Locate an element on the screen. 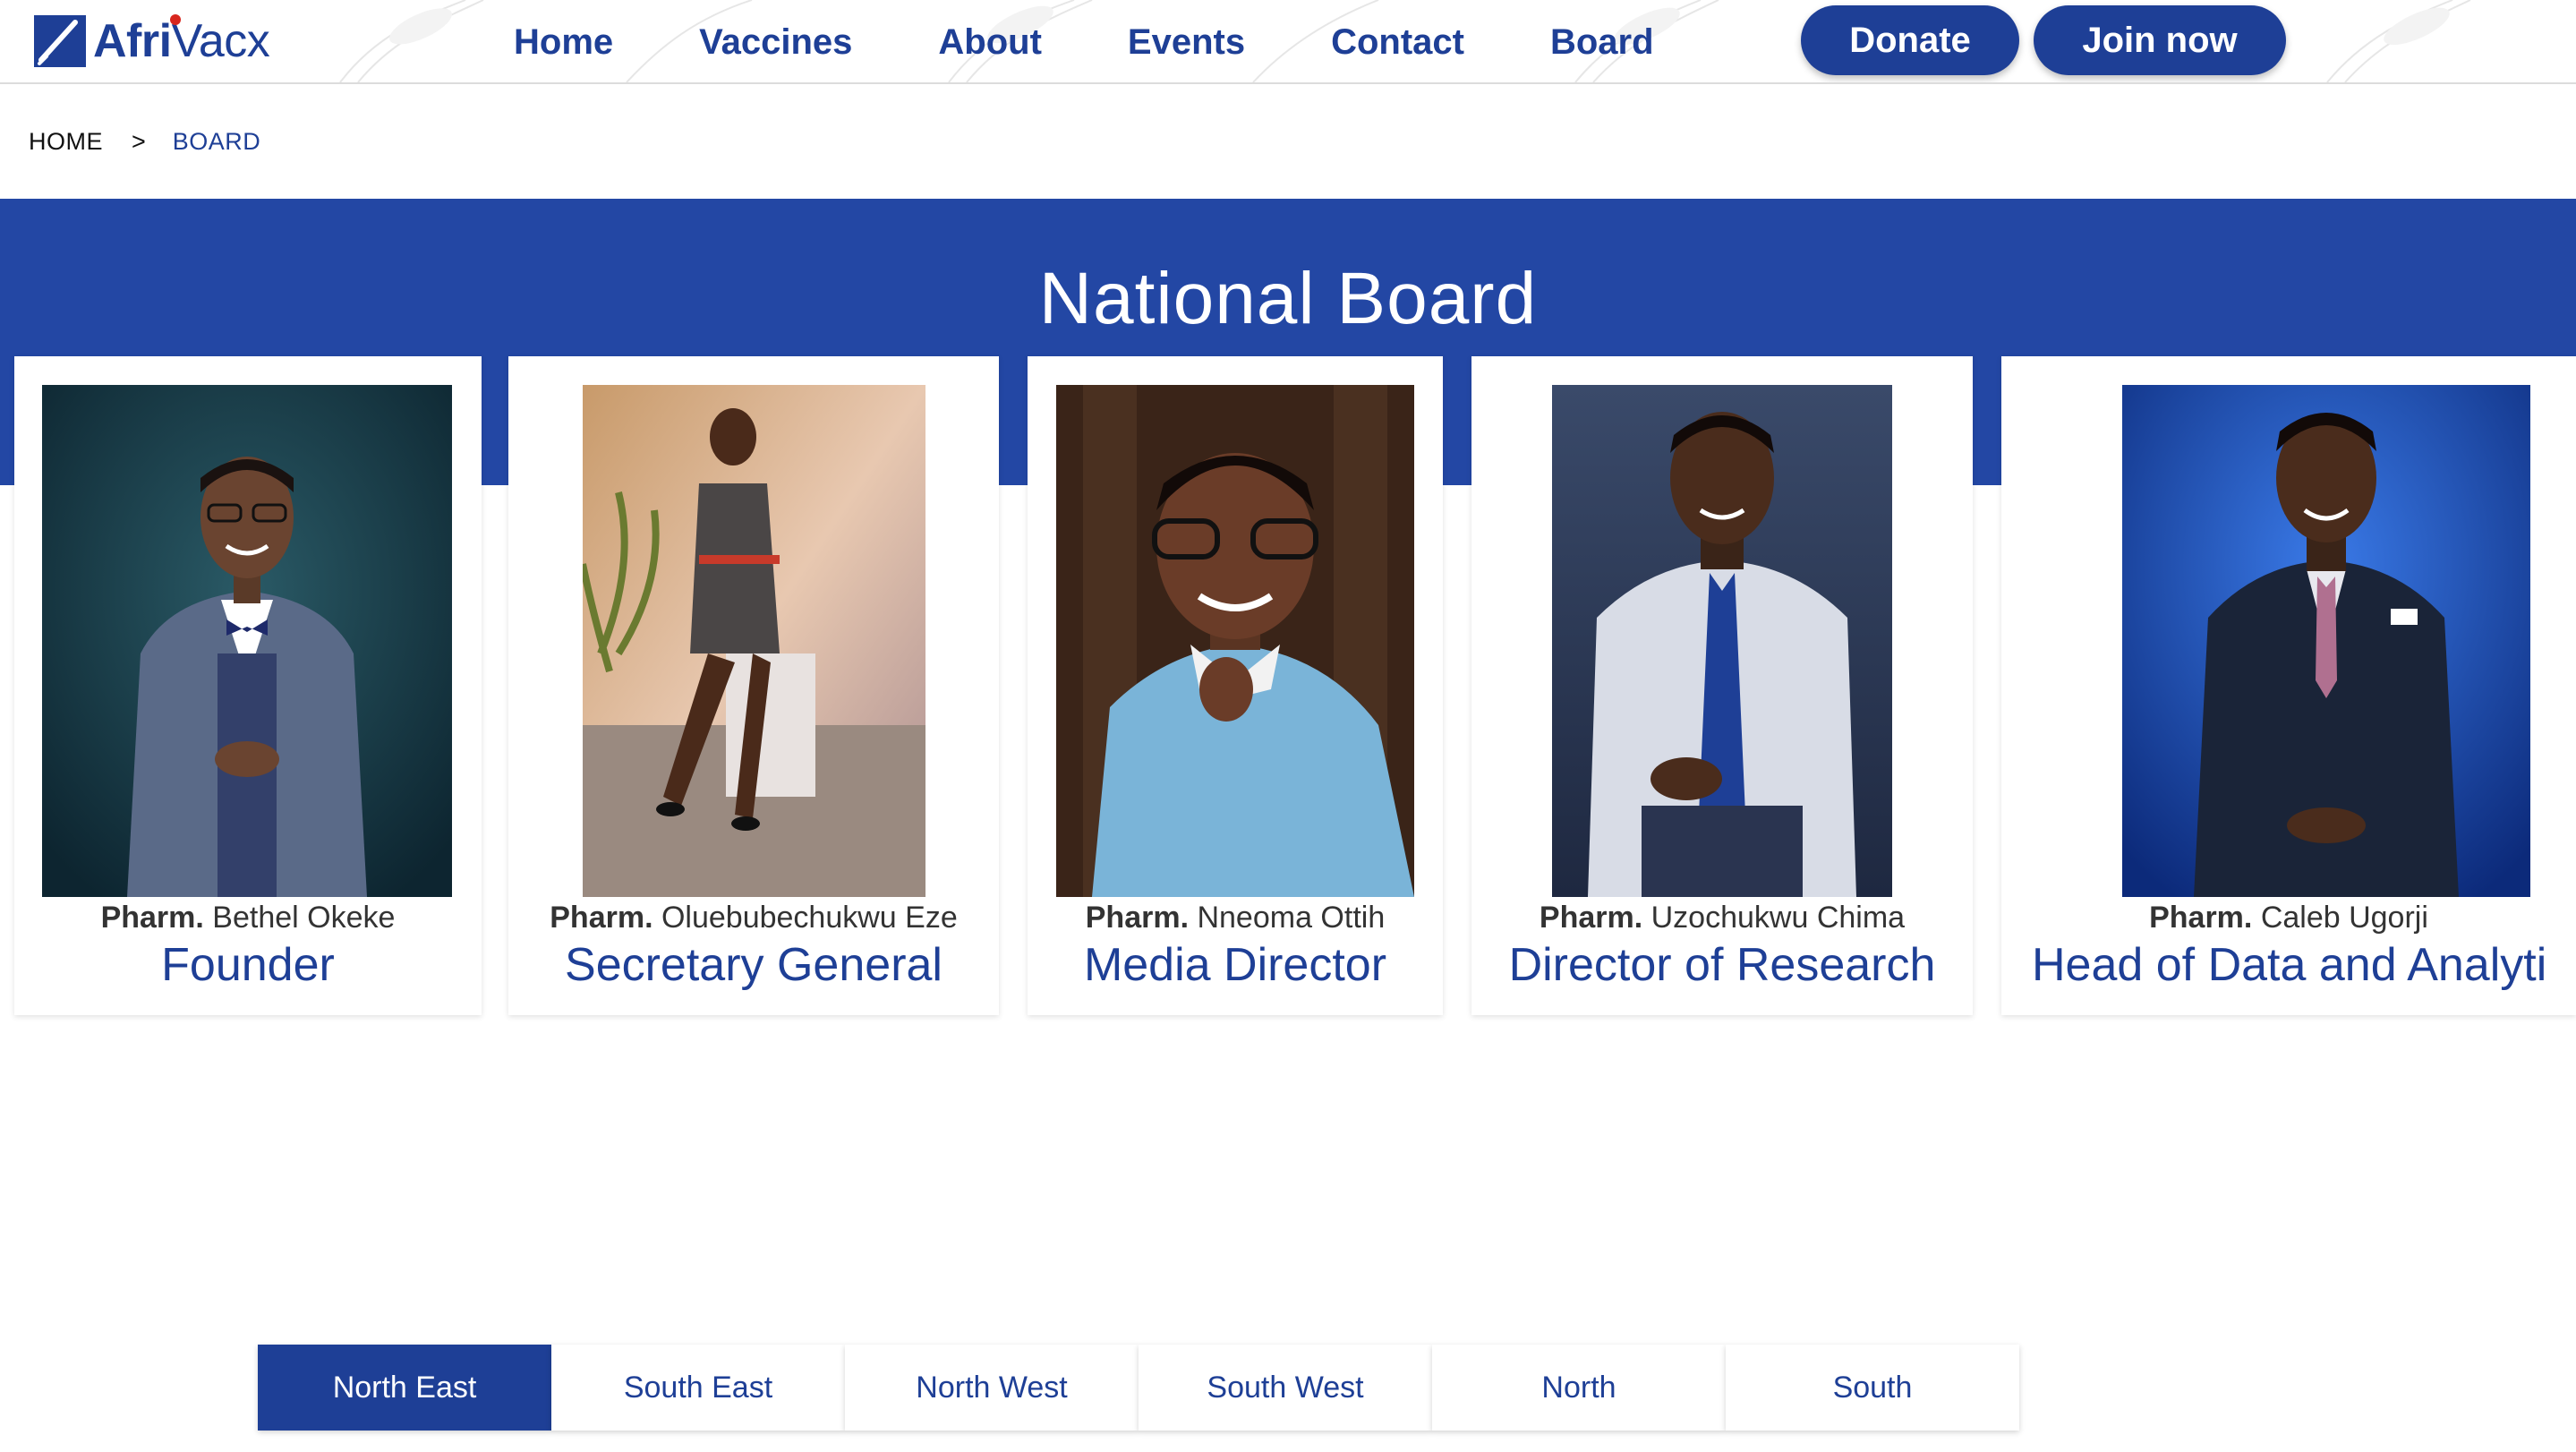 Image resolution: width=2576 pixels, height=1452 pixels. member-full-name: Nneoma Ottih is located at coordinates (1291, 918).